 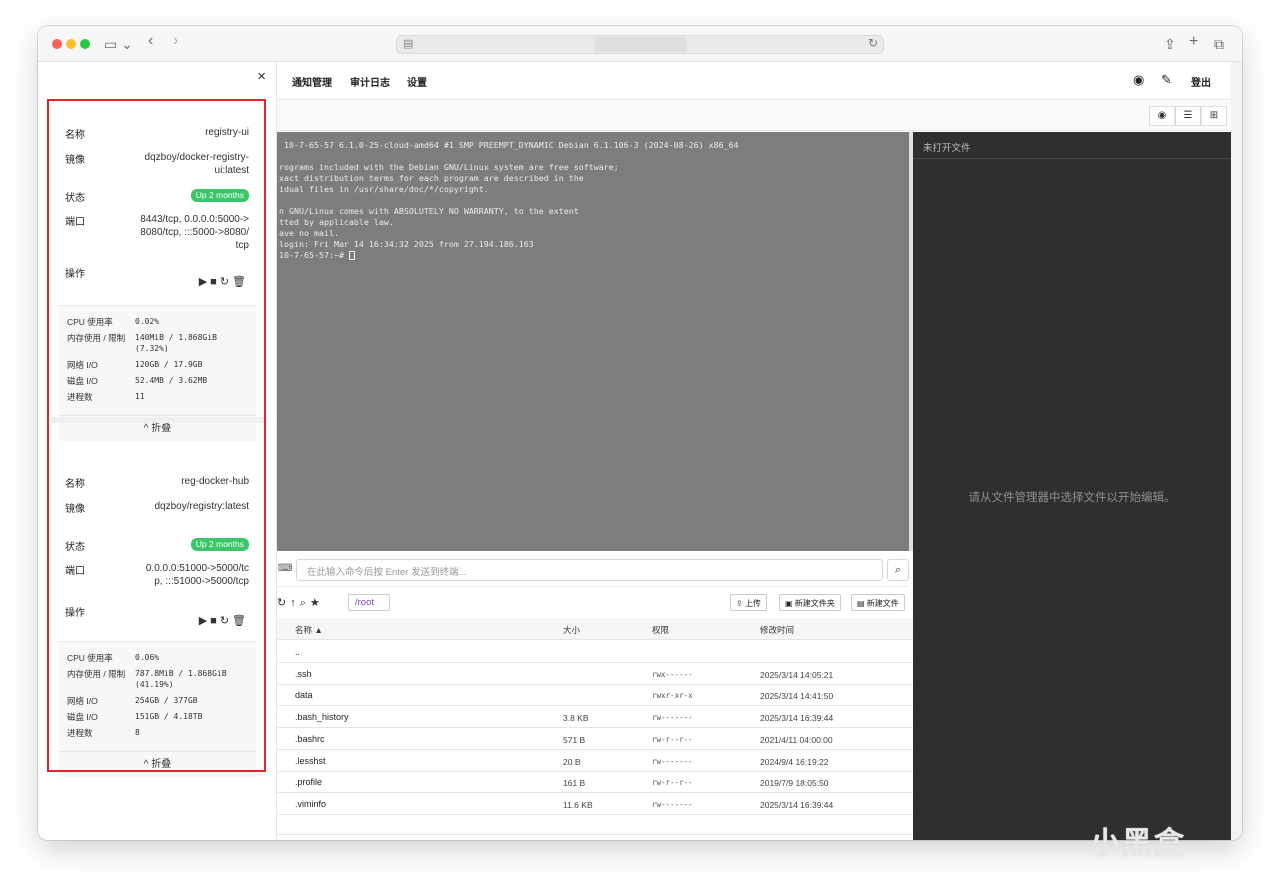 What do you see at coordinates (862, 603) in the screenshot?
I see `file-plus-icon: ▤` at bounding box center [862, 603].